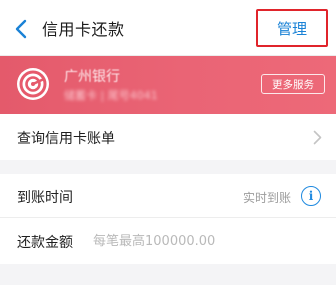 The width and height of the screenshot is (336, 285). I want to click on arrival-time-value: 实时到账, so click(267, 198).